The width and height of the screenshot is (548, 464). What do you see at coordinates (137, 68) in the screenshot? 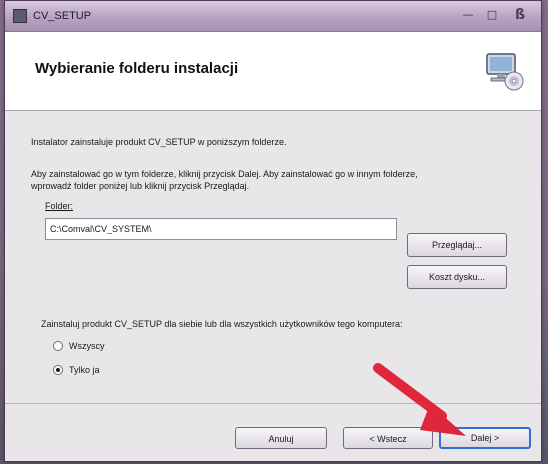
I see `page-title: Wybieranie folderu instalacji` at bounding box center [137, 68].